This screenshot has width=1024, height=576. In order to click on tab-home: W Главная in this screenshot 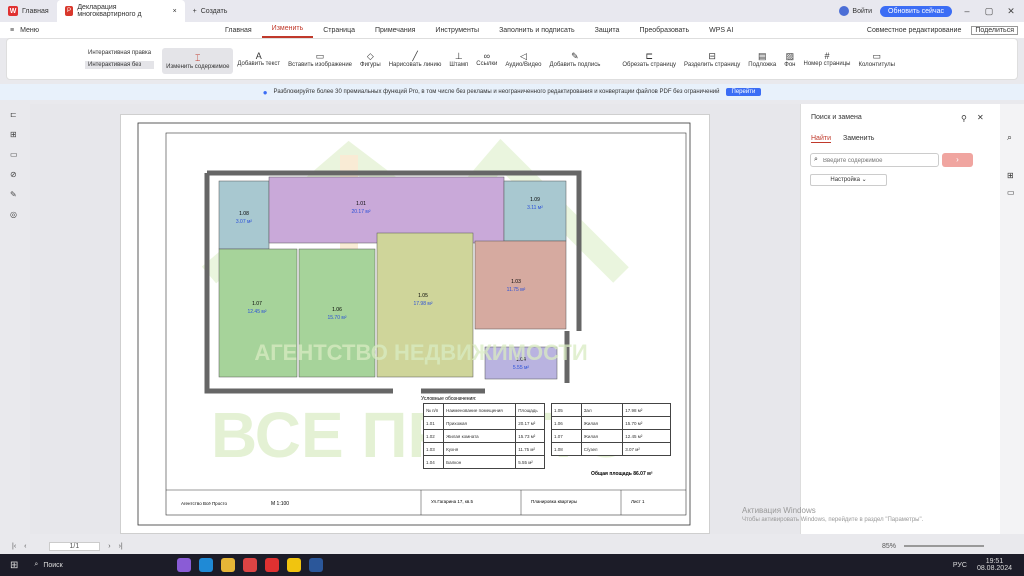, I will do `click(28, 11)`.